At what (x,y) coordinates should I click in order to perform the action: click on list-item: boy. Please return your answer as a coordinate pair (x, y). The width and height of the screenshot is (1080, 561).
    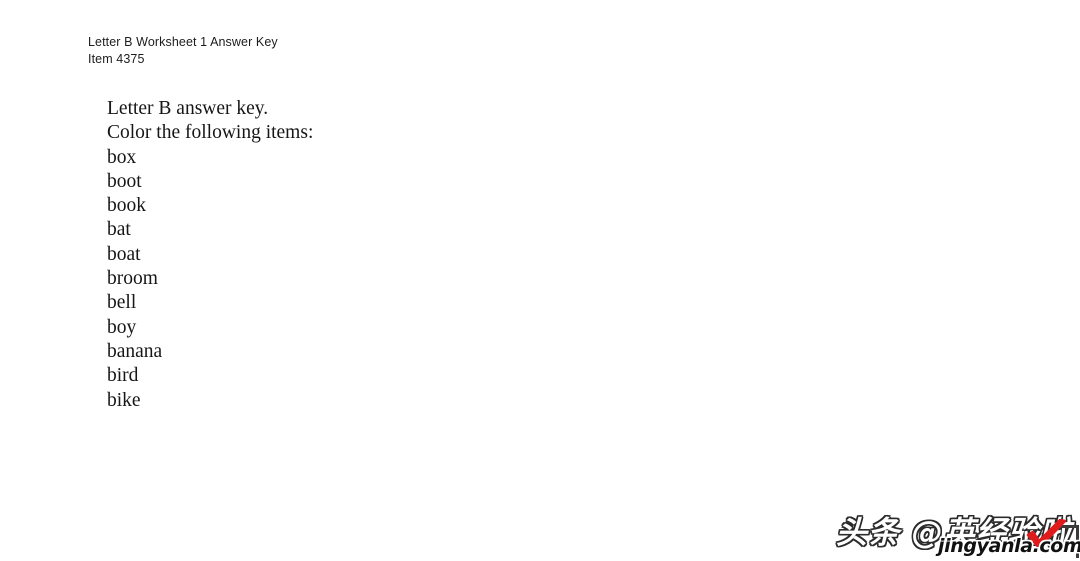
    Looking at the image, I should click on (122, 327).